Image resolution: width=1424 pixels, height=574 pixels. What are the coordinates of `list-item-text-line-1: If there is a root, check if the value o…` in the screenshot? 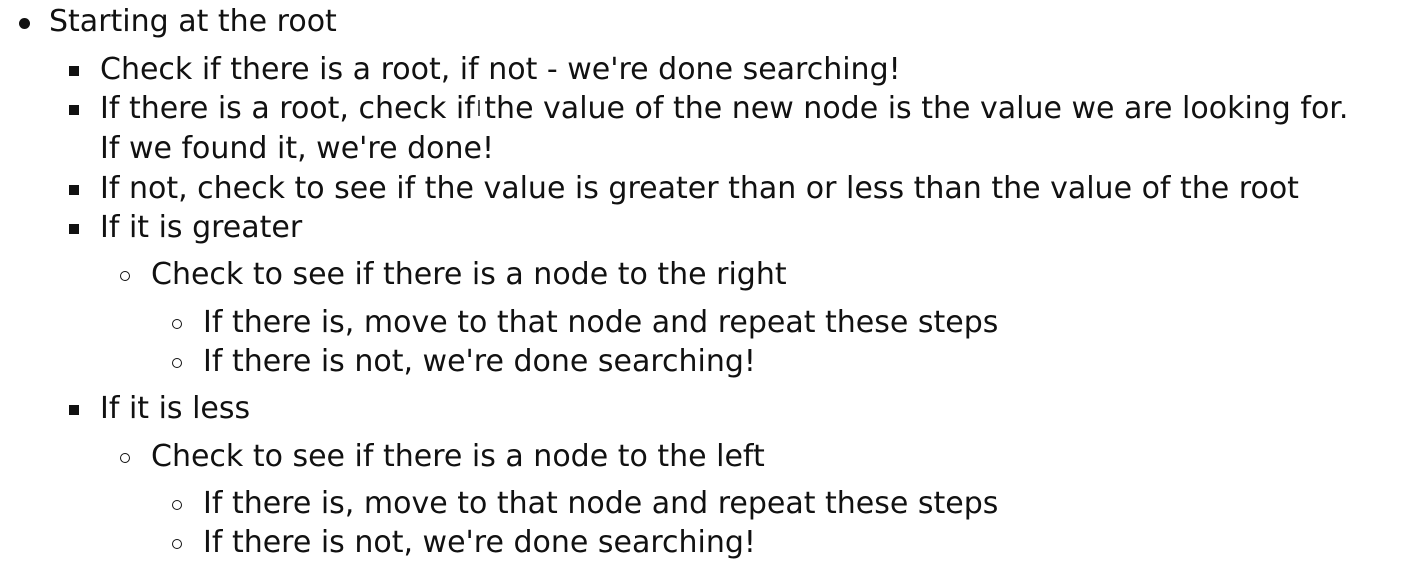 It's located at (724, 108).